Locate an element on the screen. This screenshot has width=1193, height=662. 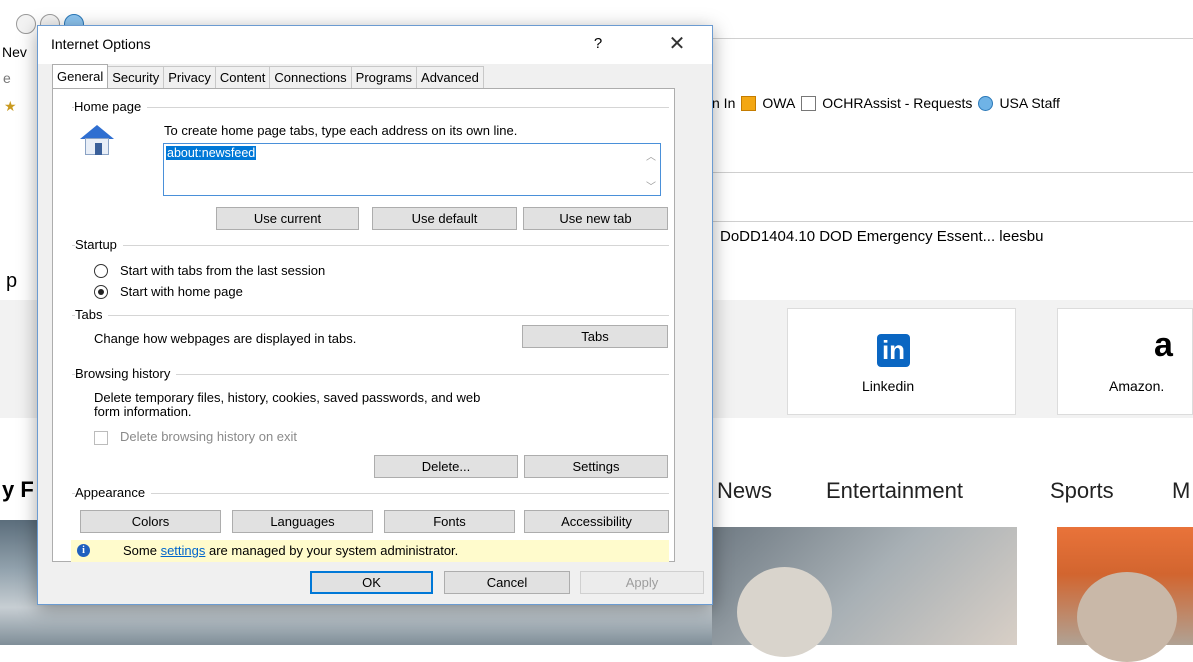
browser-tab-partial: Nev is located at coordinates (14, 52).